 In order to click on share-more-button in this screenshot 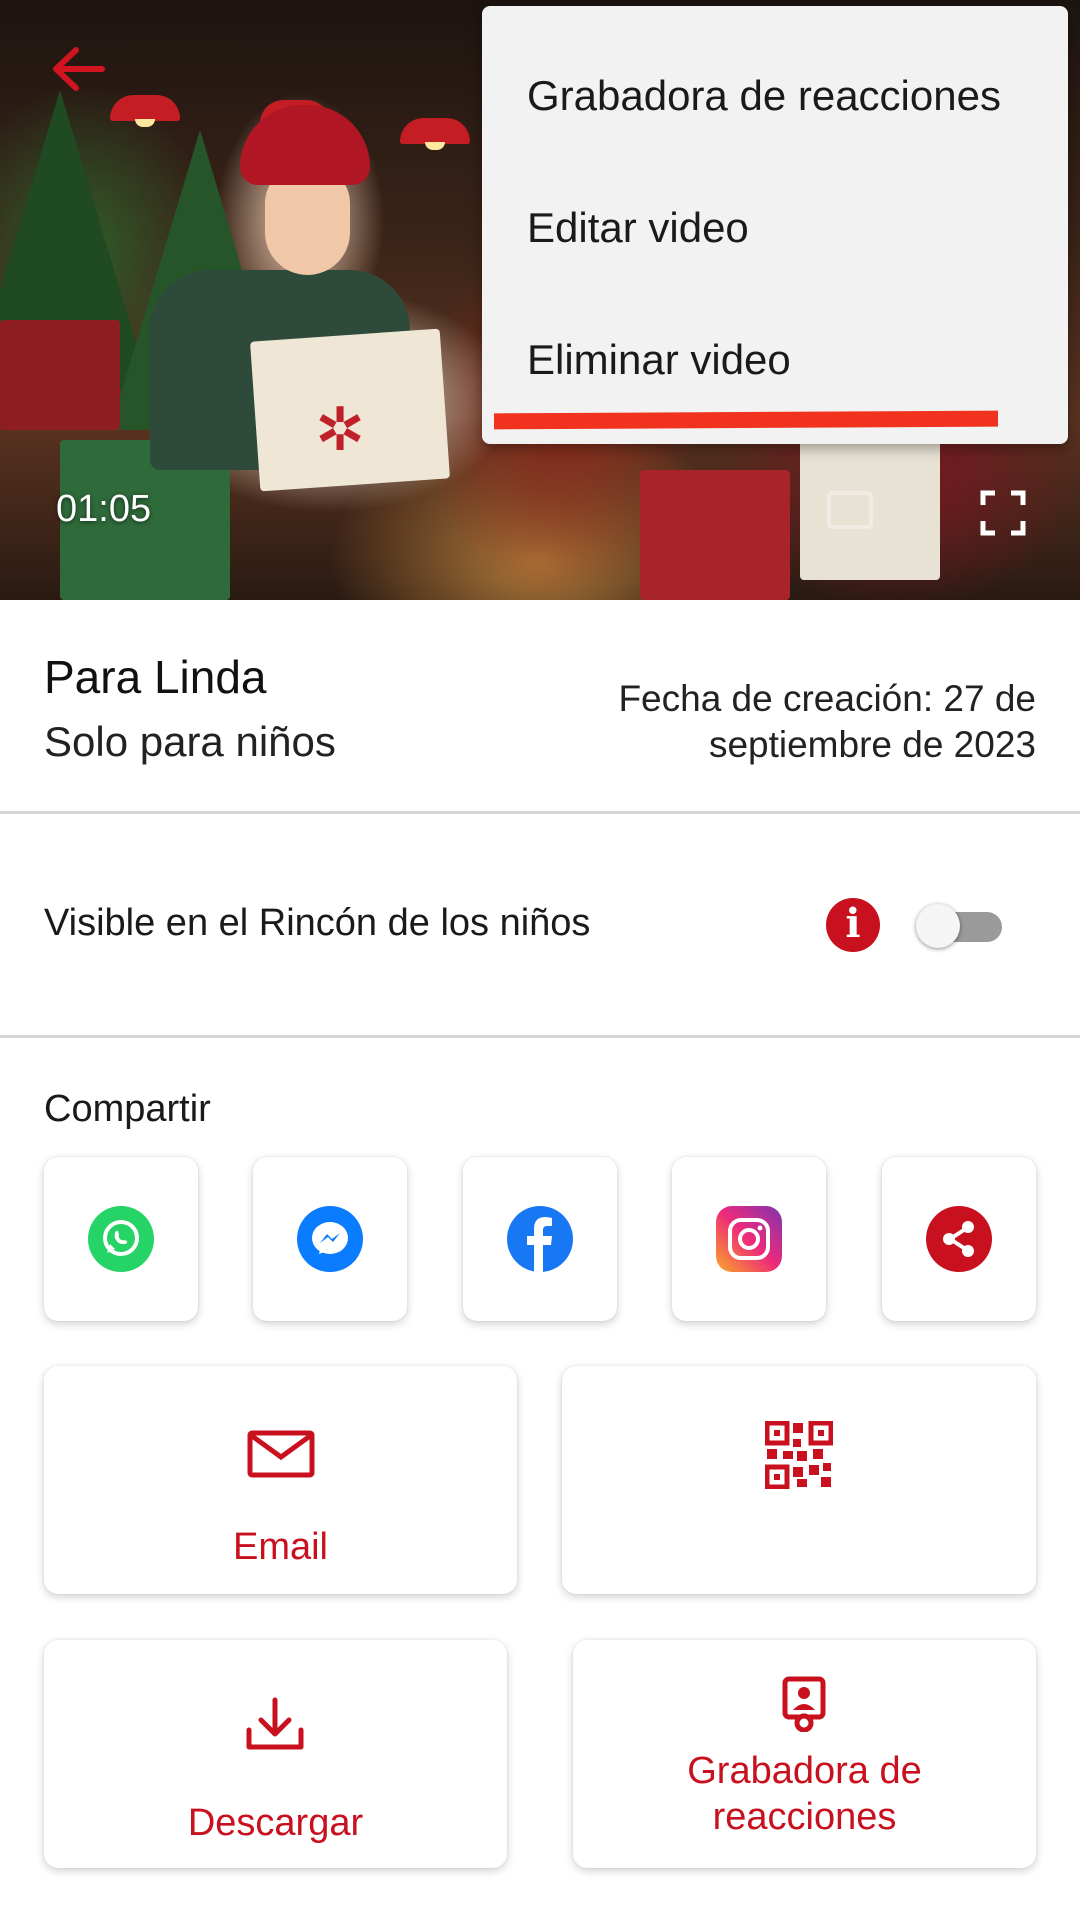, I will do `click(959, 1239)`.